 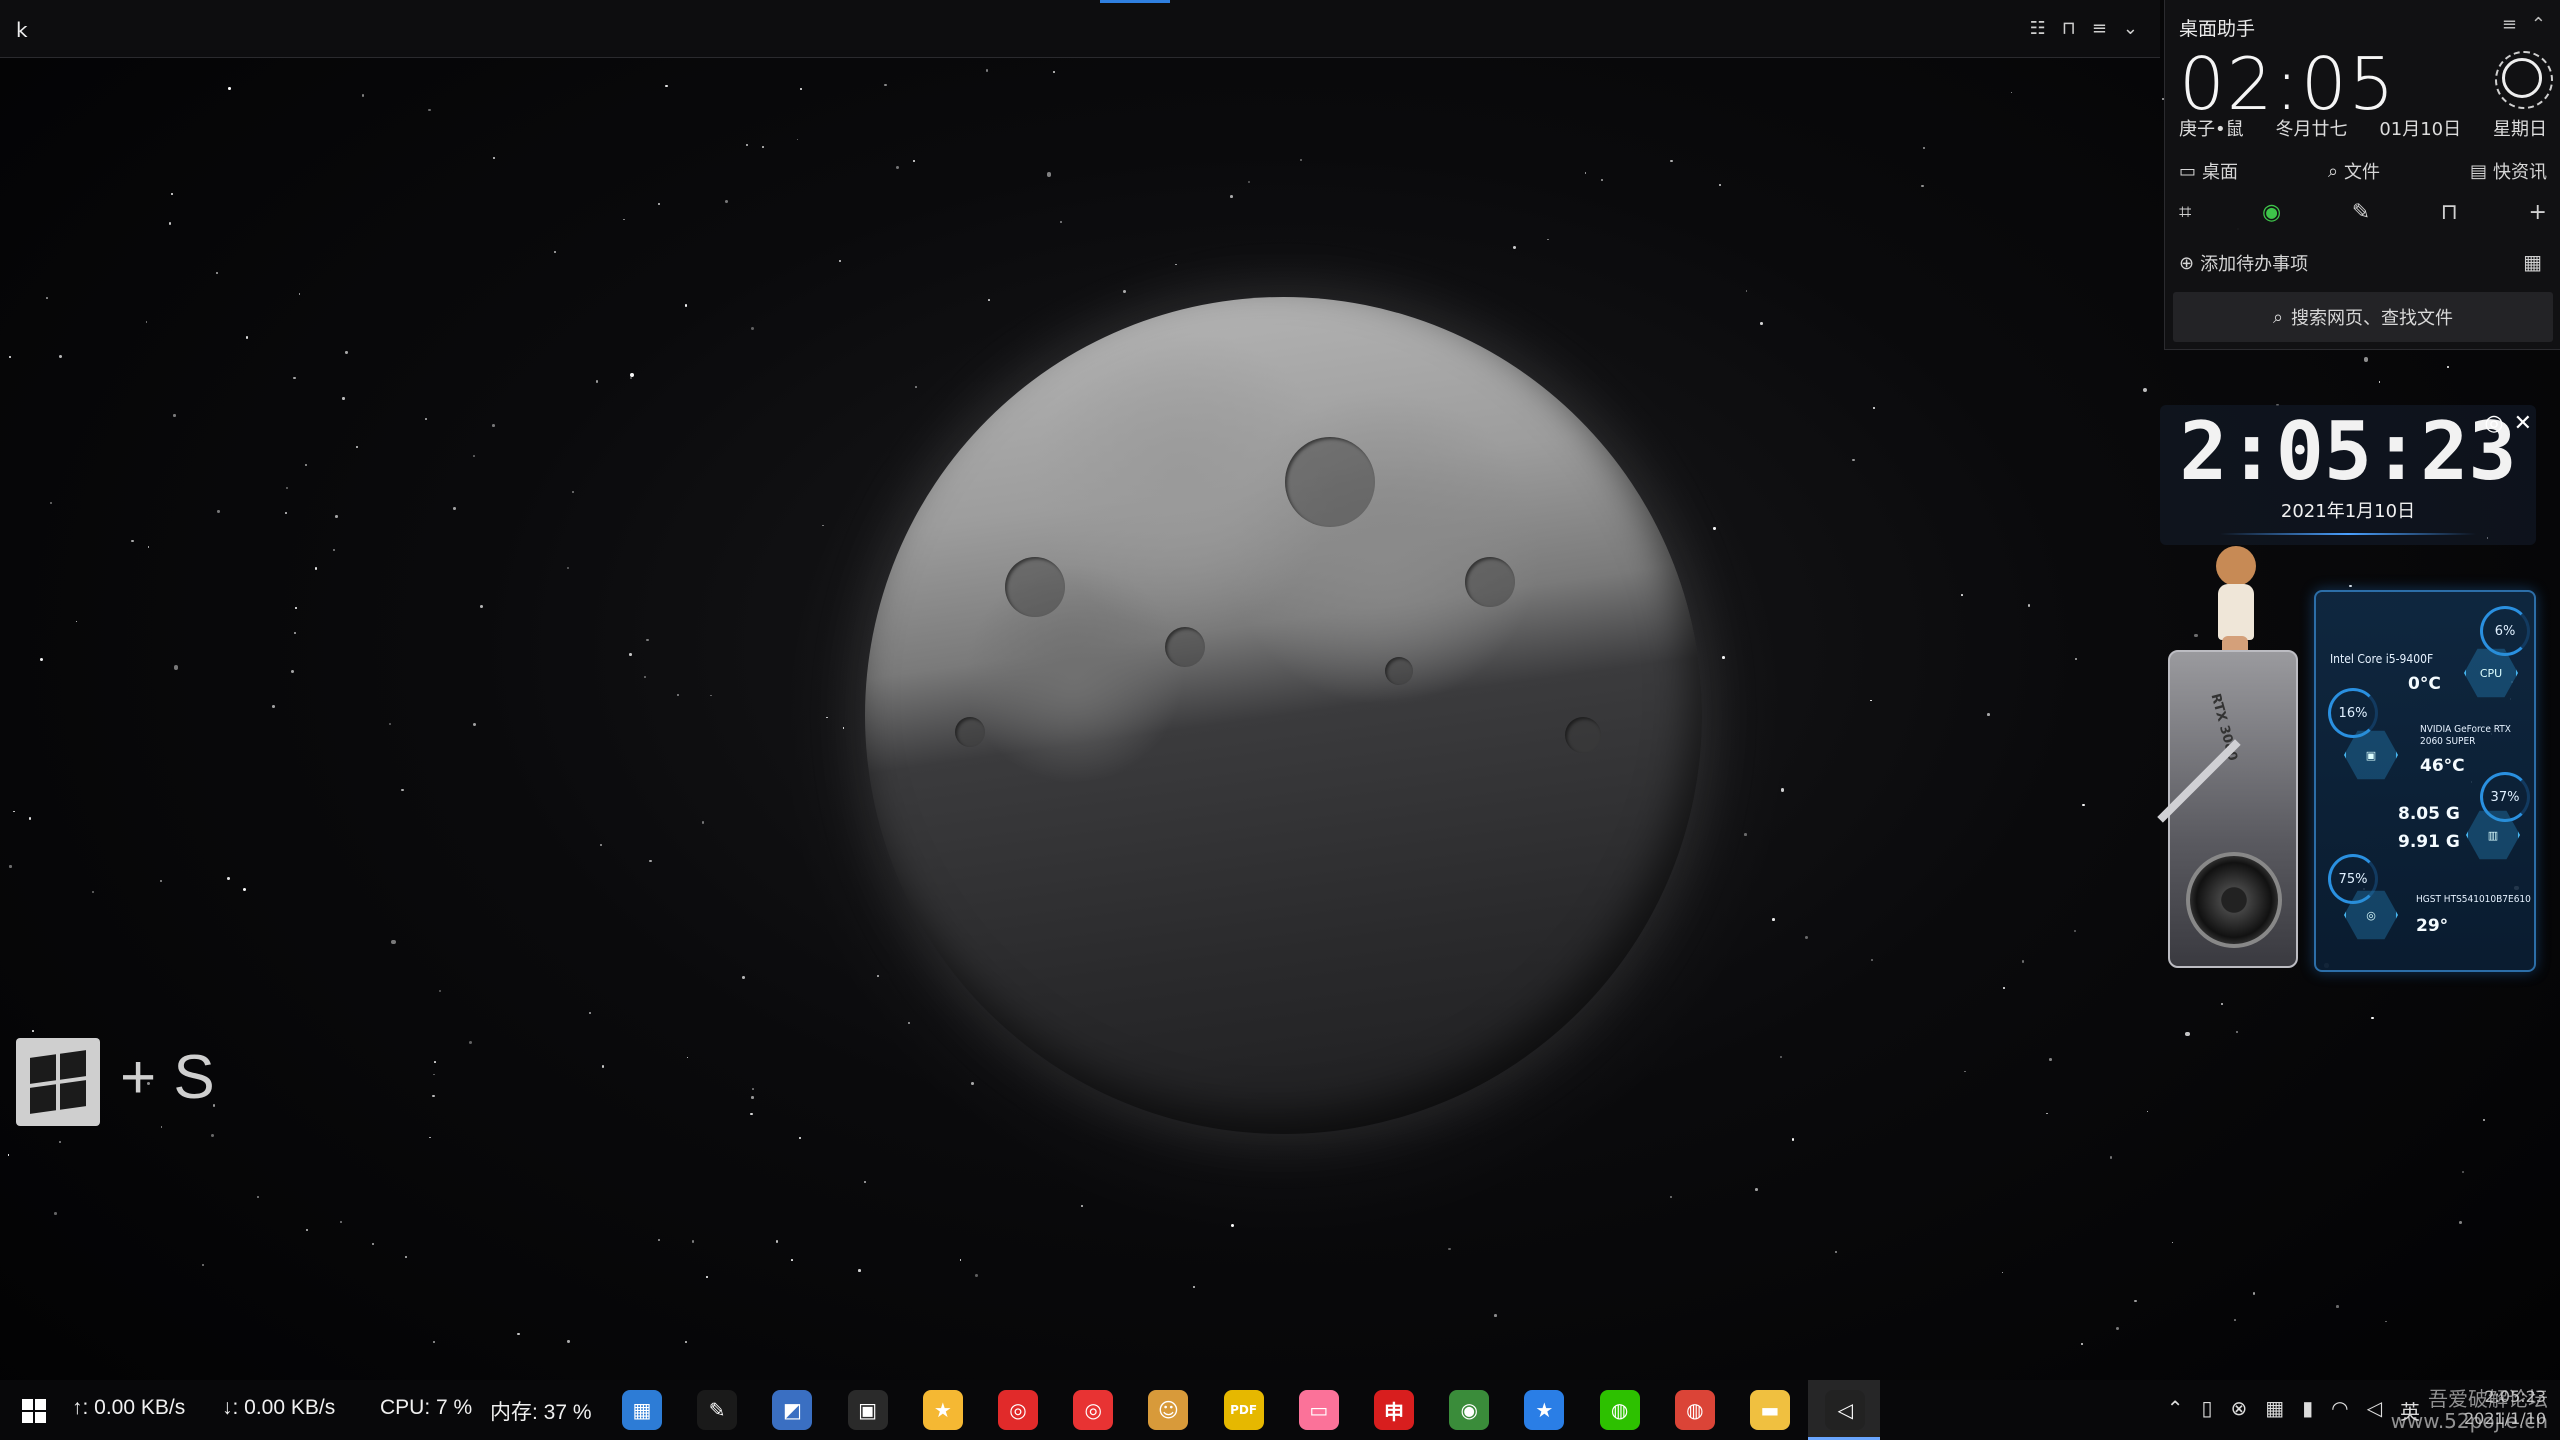 I want to click on folder-yellow-icon: ★, so click(x=942, y=1410).